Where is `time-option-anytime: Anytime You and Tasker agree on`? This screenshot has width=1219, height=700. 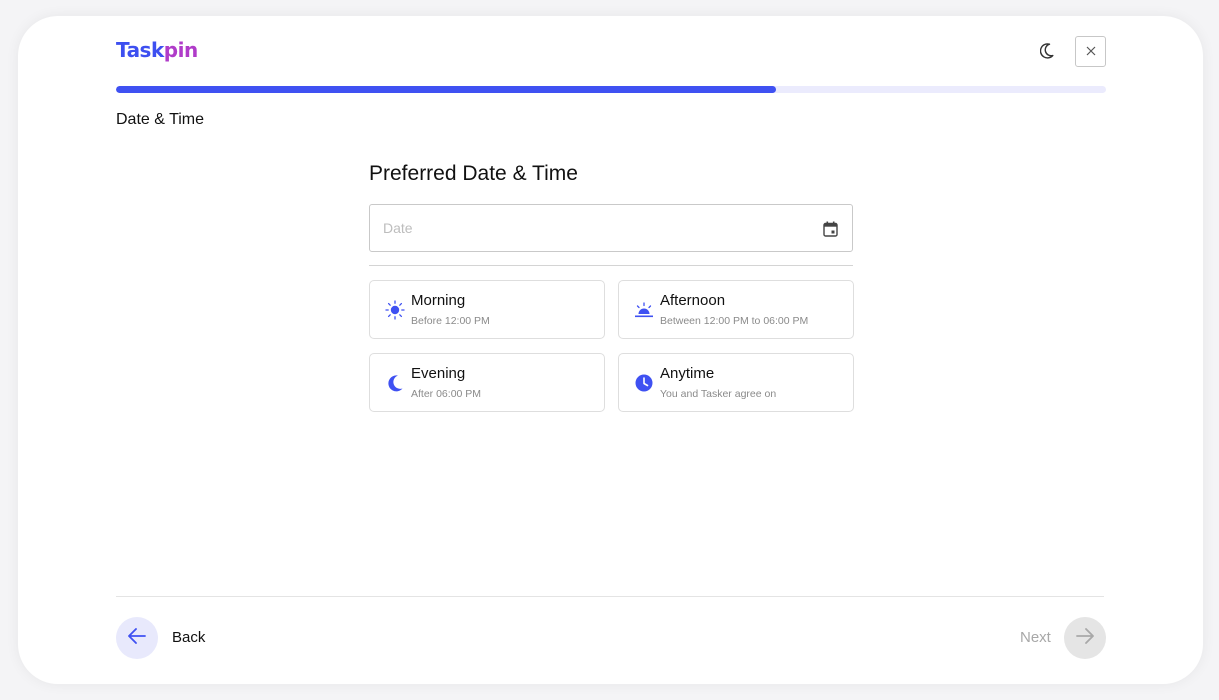 time-option-anytime: Anytime You and Tasker agree on is located at coordinates (736, 382).